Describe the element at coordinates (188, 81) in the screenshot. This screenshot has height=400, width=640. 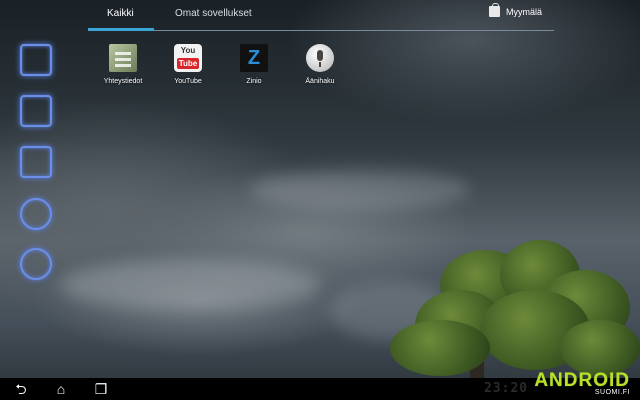
I see `app-label: YouTube` at that location.